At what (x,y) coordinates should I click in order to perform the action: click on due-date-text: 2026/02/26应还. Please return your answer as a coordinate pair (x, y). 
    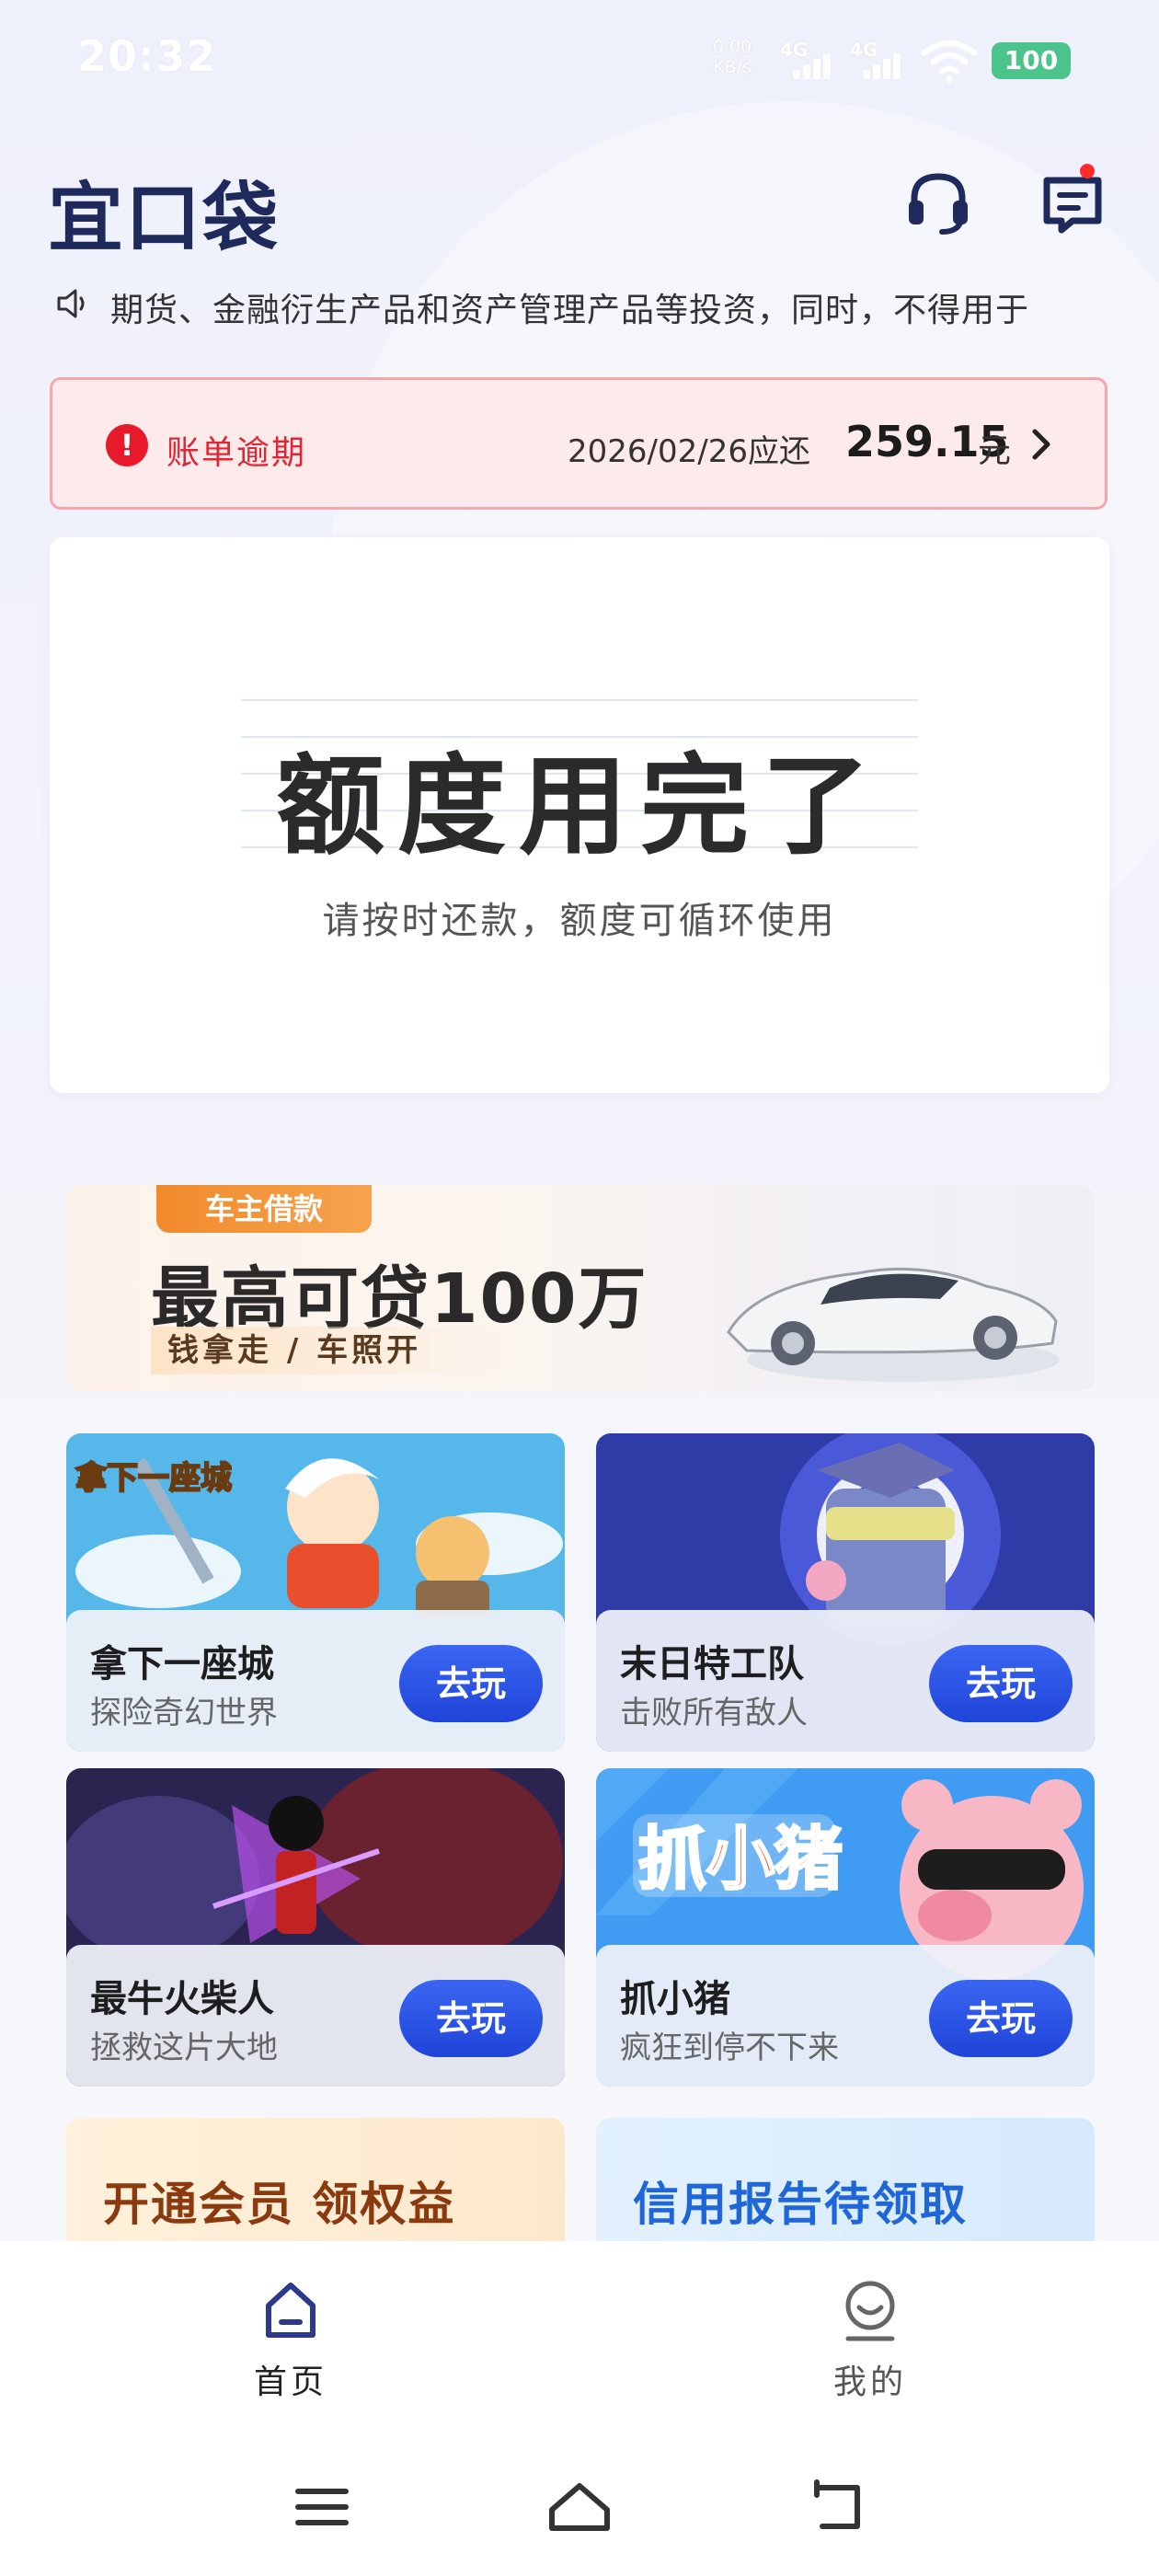
    Looking at the image, I should click on (689, 451).